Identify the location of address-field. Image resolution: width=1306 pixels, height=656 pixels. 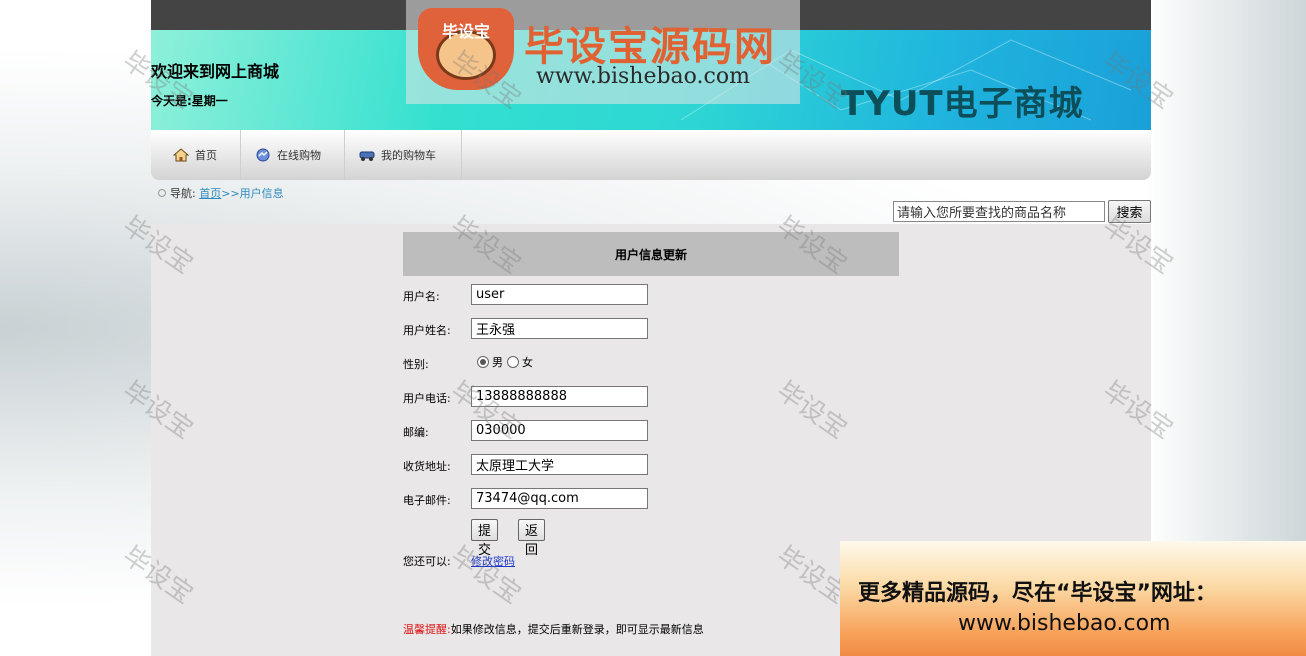
(559, 464).